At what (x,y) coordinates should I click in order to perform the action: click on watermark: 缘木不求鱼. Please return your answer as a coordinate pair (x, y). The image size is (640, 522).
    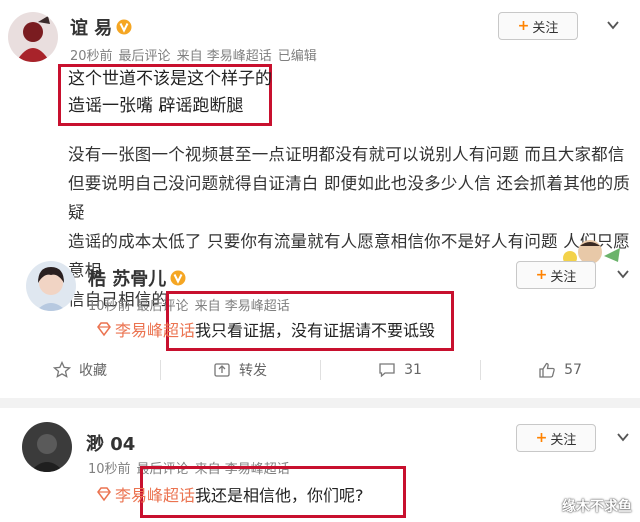
    Looking at the image, I should click on (597, 507).